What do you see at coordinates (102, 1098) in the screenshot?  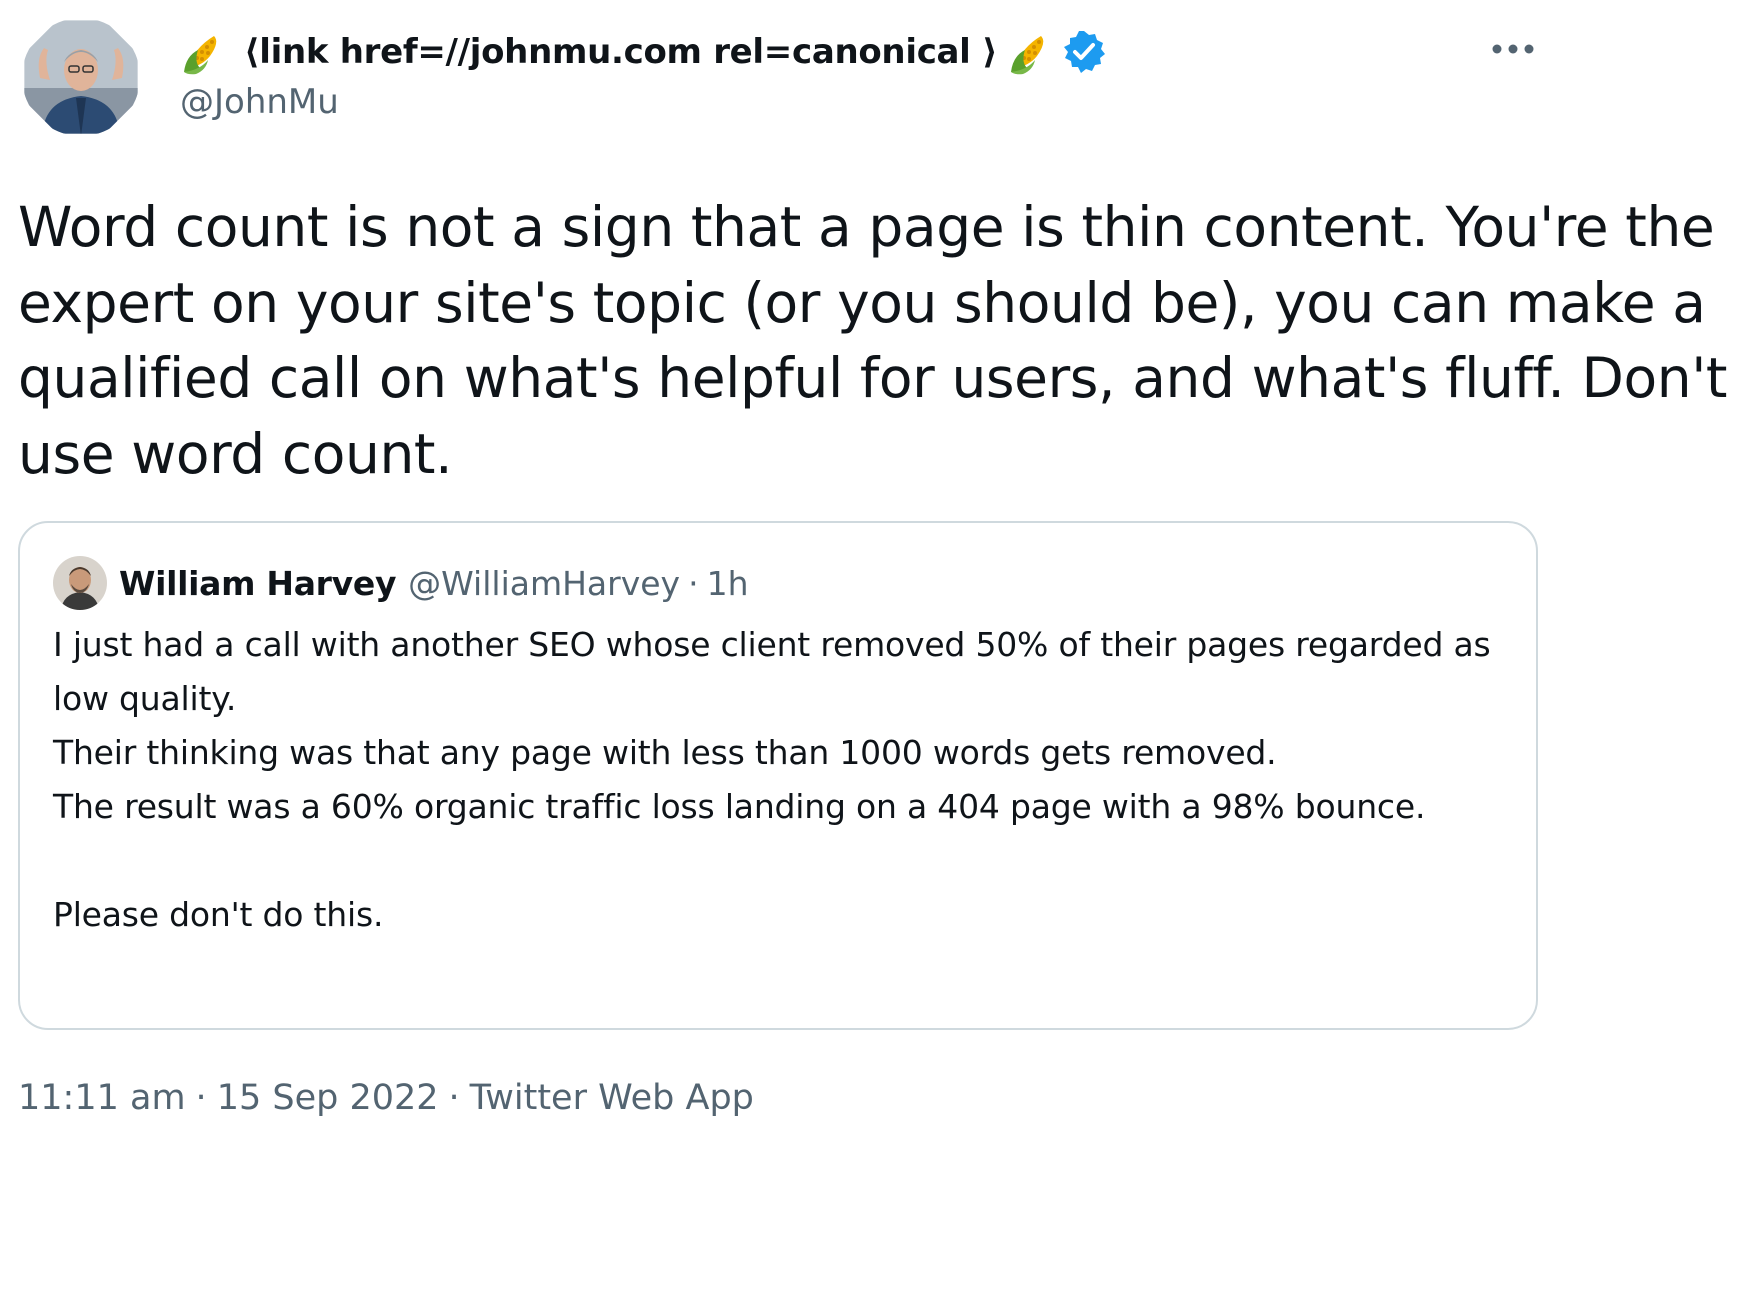 I see `tweet-time-link: 11:11 am` at bounding box center [102, 1098].